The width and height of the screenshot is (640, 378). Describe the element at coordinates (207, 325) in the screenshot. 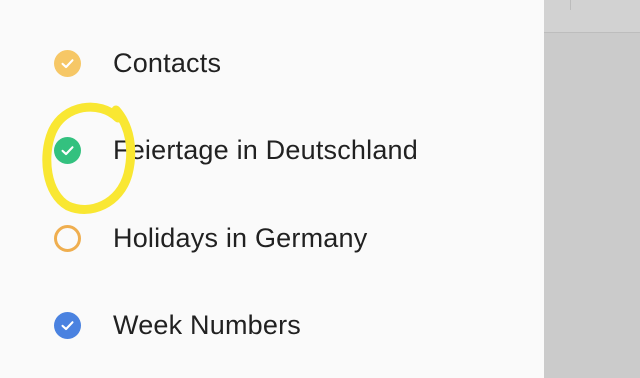

I see `calendar-label: Week Numbers` at that location.